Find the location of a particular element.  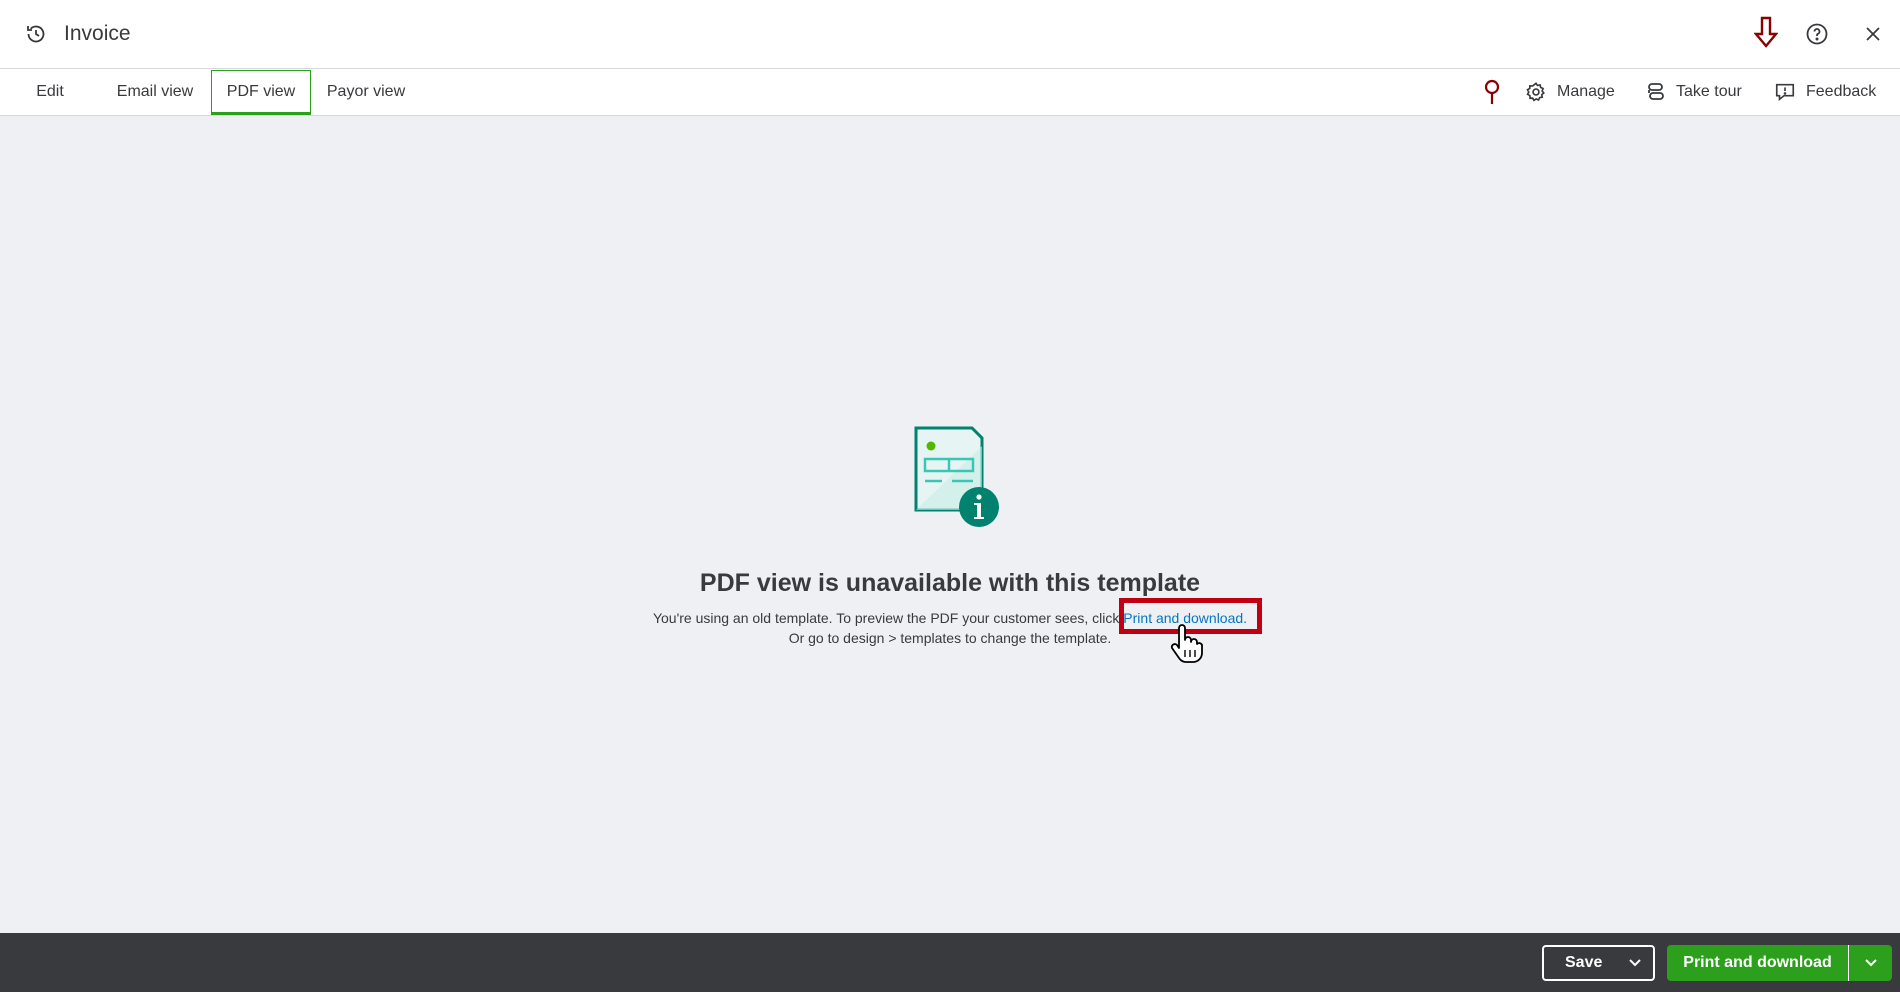

pin-icon is located at coordinates (1492, 92).